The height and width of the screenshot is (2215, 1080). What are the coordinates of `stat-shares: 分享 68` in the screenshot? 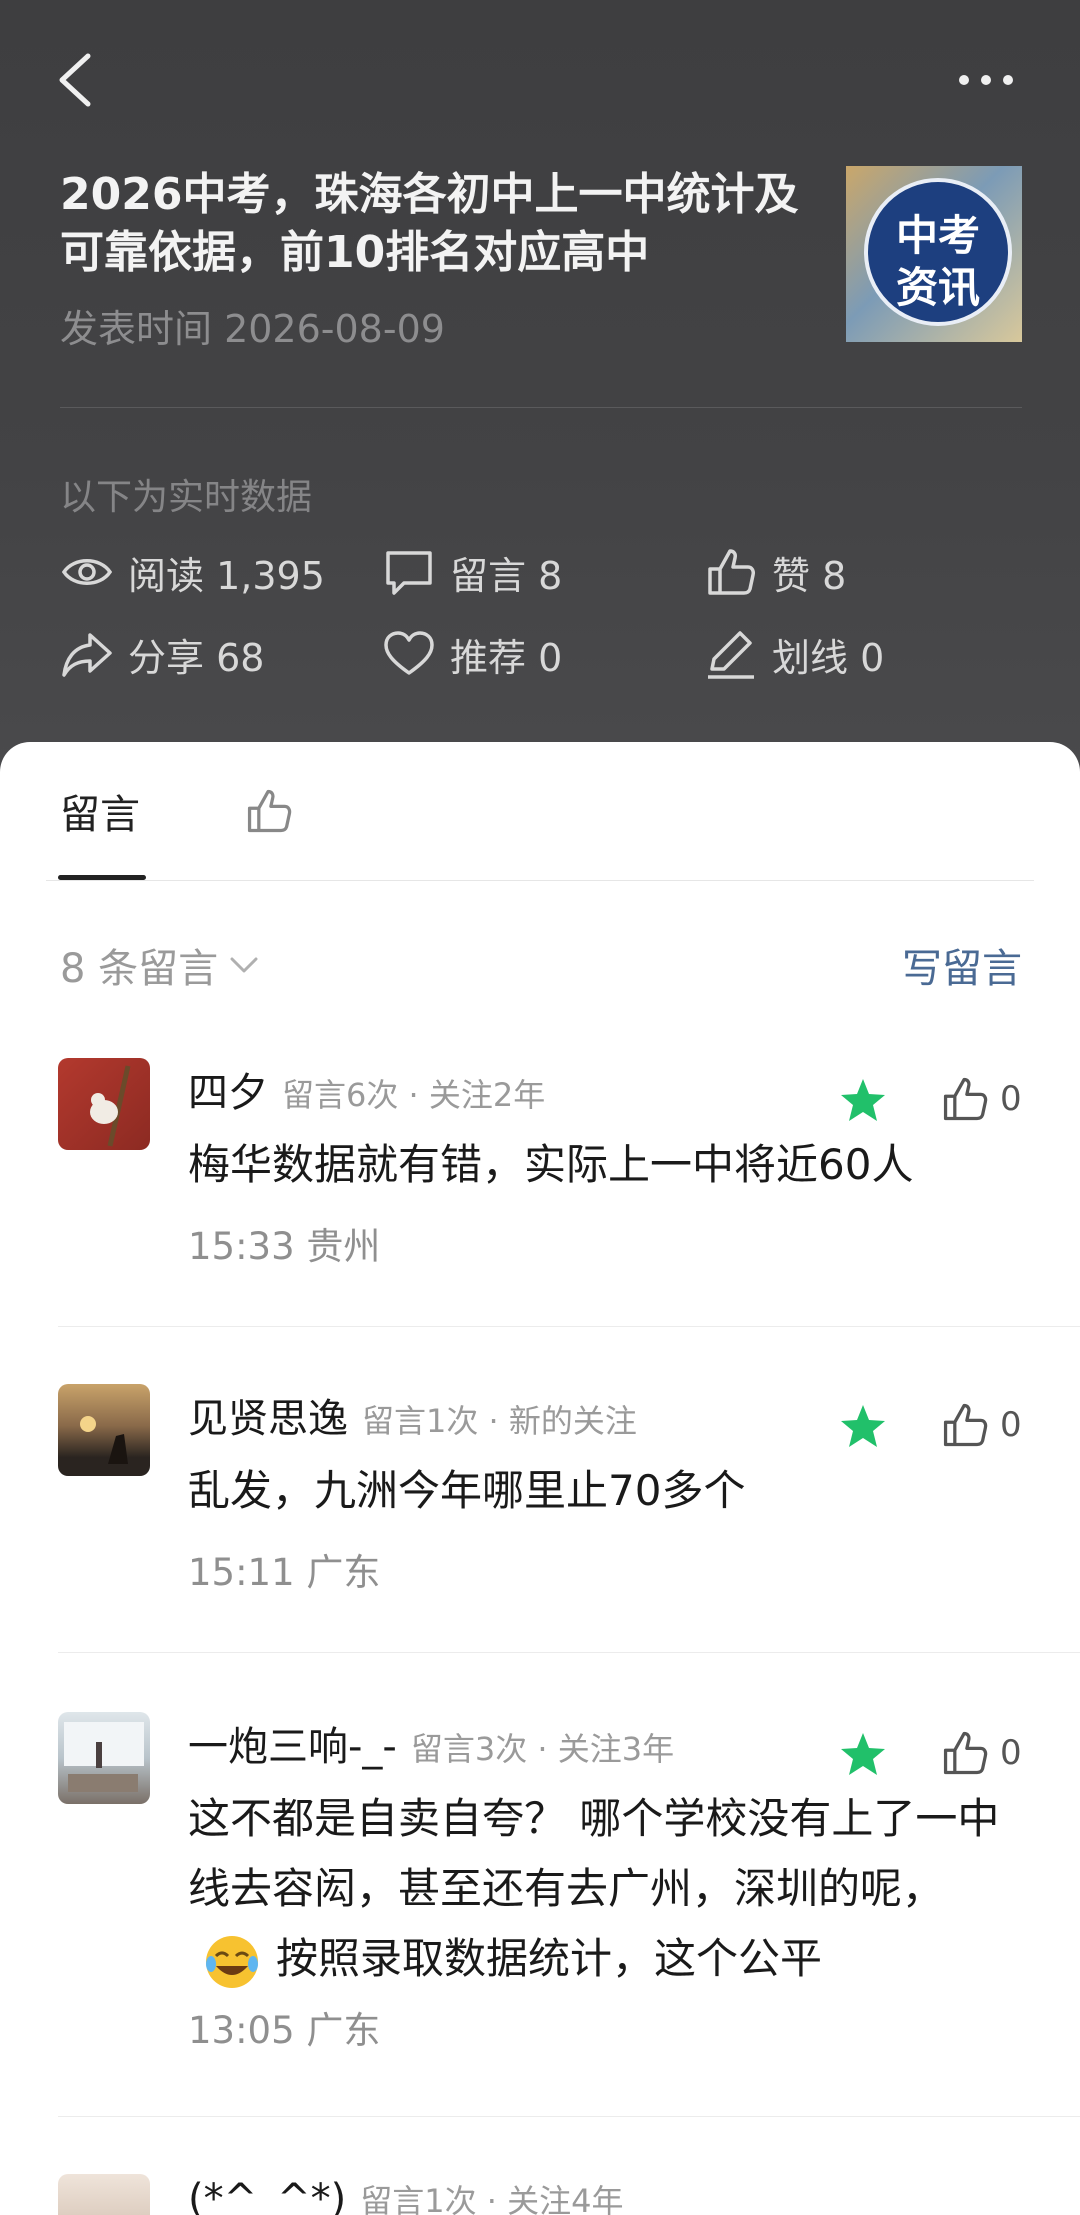 It's located at (162, 654).